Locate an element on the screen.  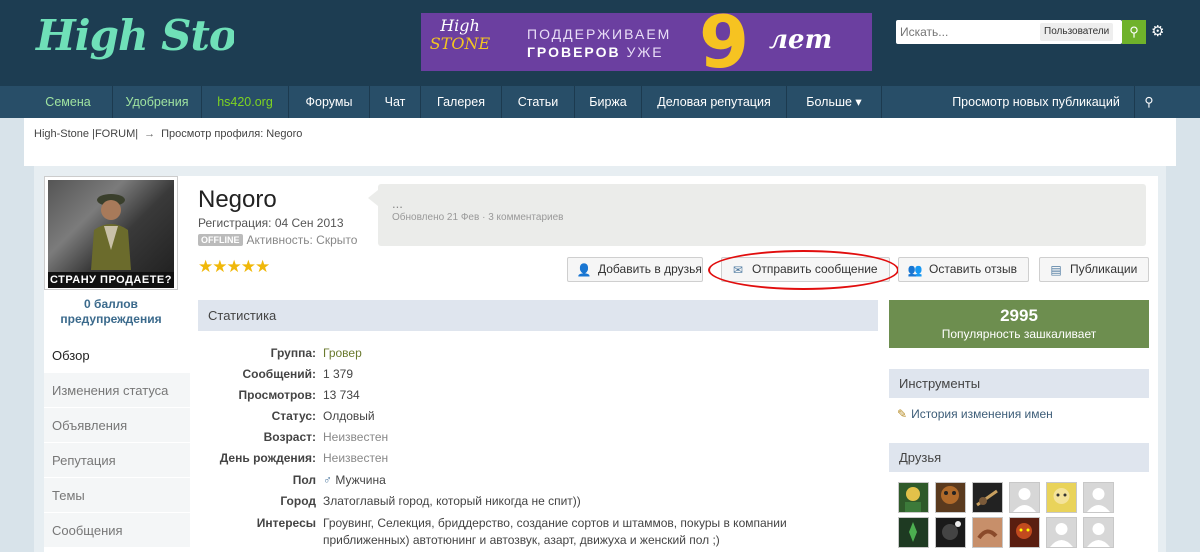
nav-item-exchange: Биржа is located at coordinates (608, 102).